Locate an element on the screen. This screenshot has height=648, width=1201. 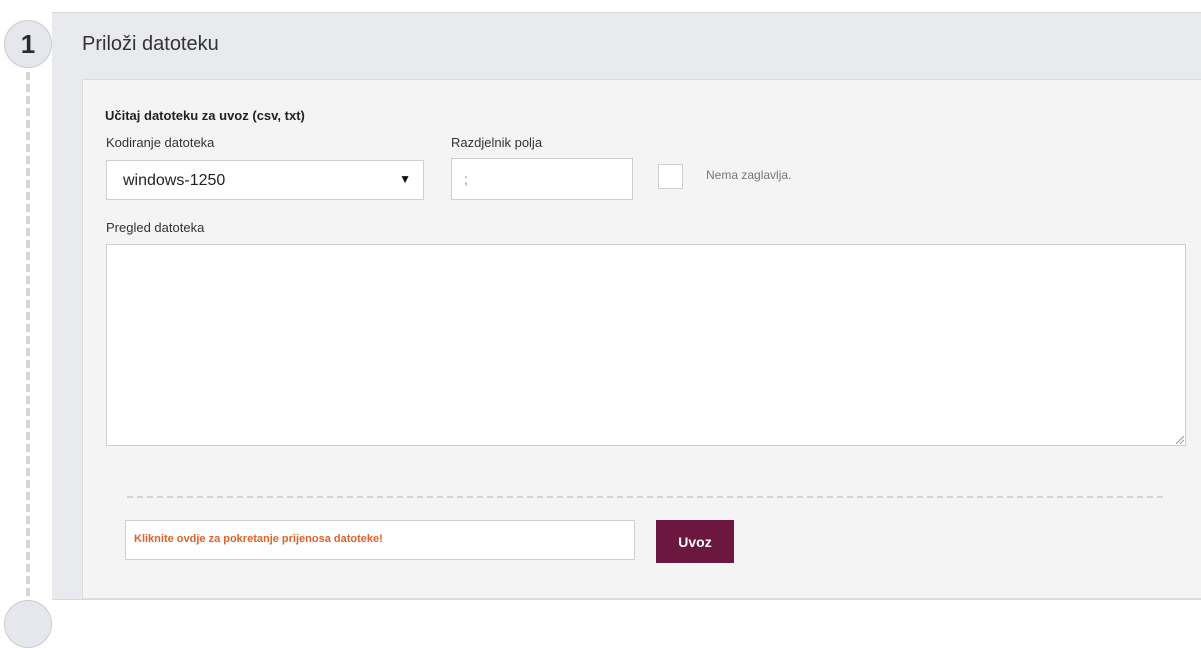
encoding-select: windows-1250 ▼ is located at coordinates (265, 180).